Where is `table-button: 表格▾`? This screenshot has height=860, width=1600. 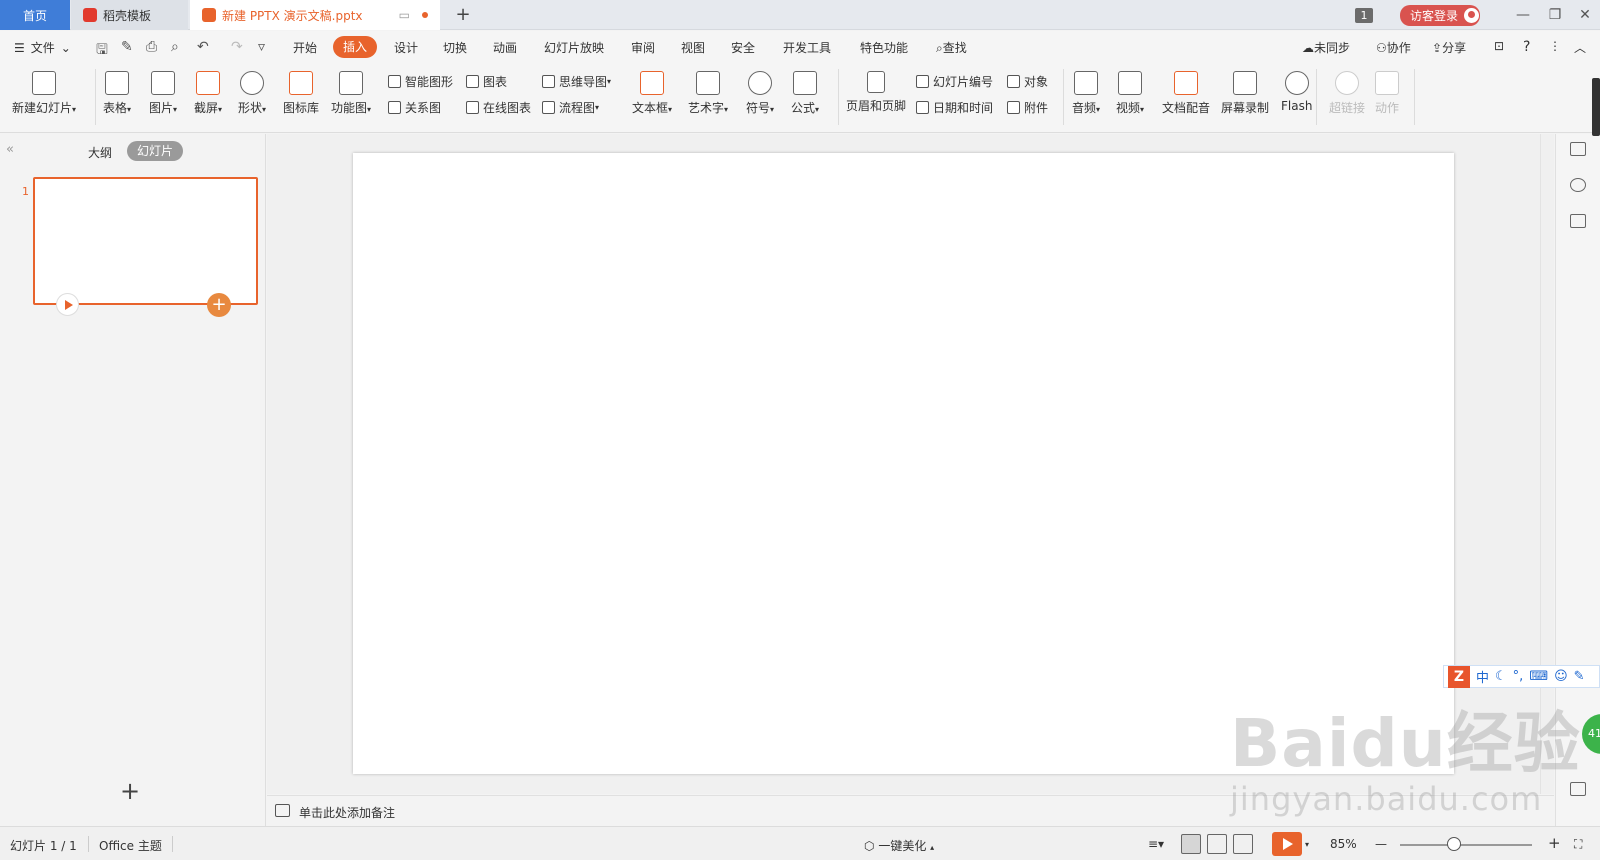 table-button: 表格▾ is located at coordinates (117, 93).